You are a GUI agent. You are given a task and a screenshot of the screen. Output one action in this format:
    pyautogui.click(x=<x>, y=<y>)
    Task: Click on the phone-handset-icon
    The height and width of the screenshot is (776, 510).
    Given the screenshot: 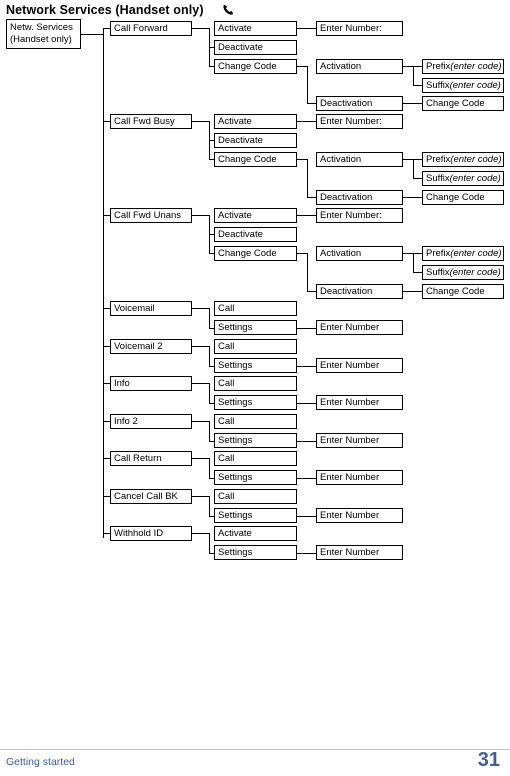 What is the action you would take?
    pyautogui.click(x=228, y=10)
    